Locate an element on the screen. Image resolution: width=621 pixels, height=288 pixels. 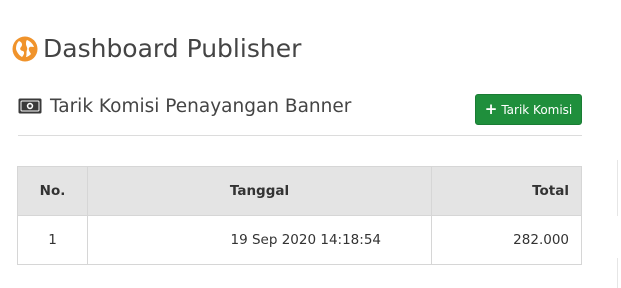
column-header-no: No. is located at coordinates (52, 191).